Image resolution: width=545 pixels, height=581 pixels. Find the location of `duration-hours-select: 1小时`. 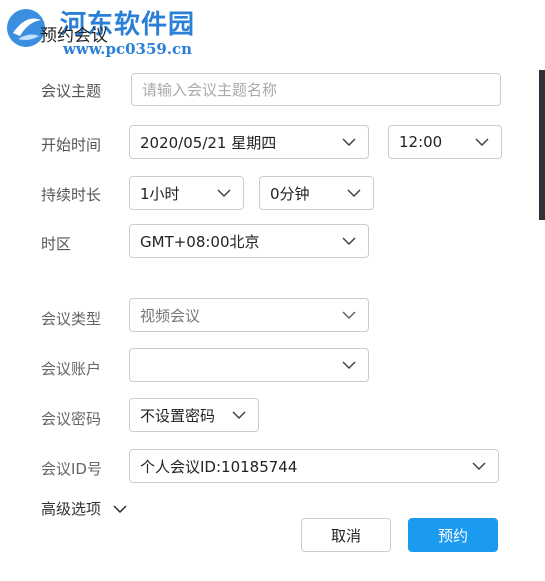

duration-hours-select: 1小时 is located at coordinates (186, 193).